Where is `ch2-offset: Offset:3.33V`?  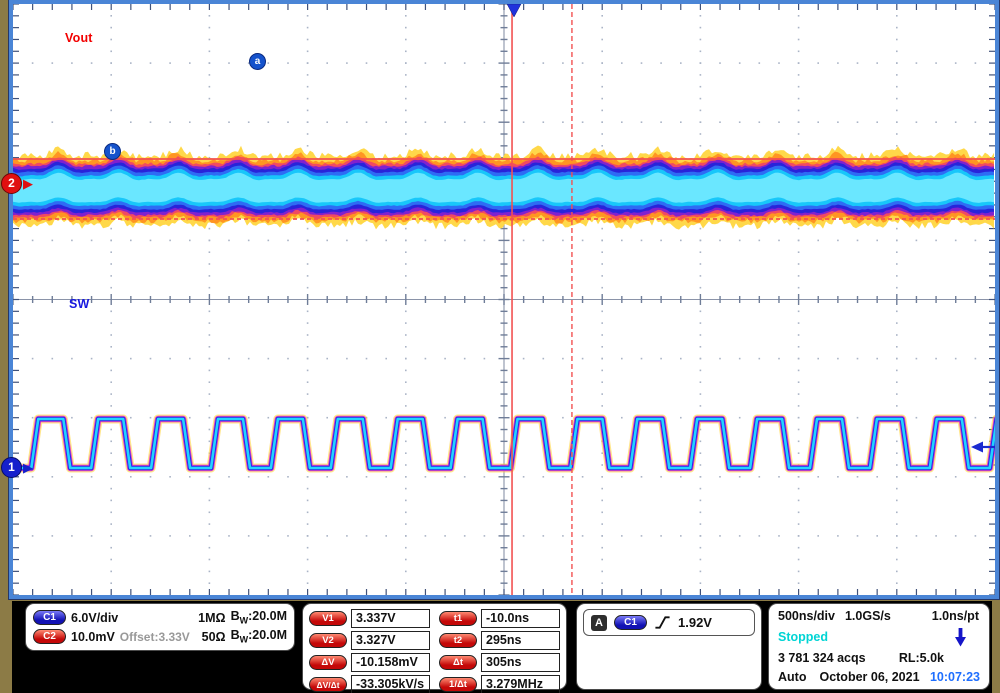
ch2-offset: Offset:3.33V is located at coordinates (154, 636).